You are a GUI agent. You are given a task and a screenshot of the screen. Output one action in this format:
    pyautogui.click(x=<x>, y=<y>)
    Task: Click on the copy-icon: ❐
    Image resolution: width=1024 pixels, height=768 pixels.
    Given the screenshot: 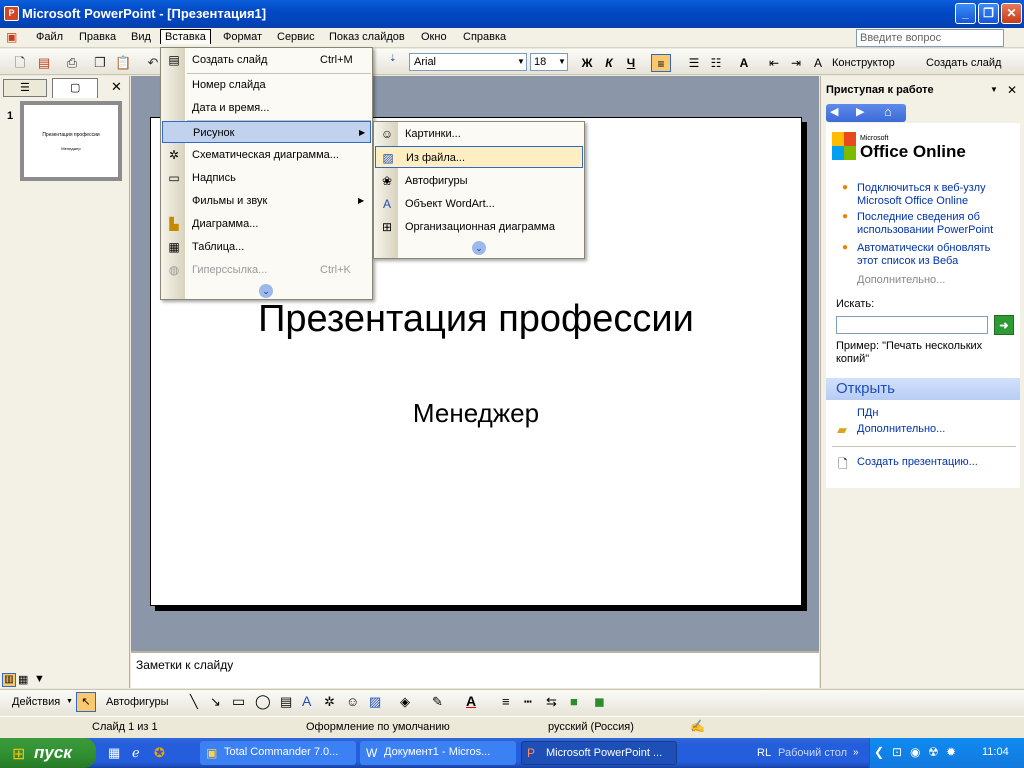 What is the action you would take?
    pyautogui.click(x=100, y=63)
    